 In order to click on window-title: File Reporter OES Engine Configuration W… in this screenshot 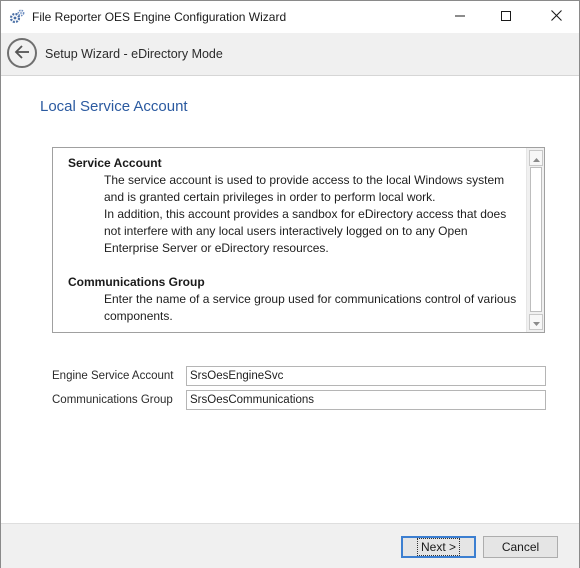, I will do `click(159, 17)`.